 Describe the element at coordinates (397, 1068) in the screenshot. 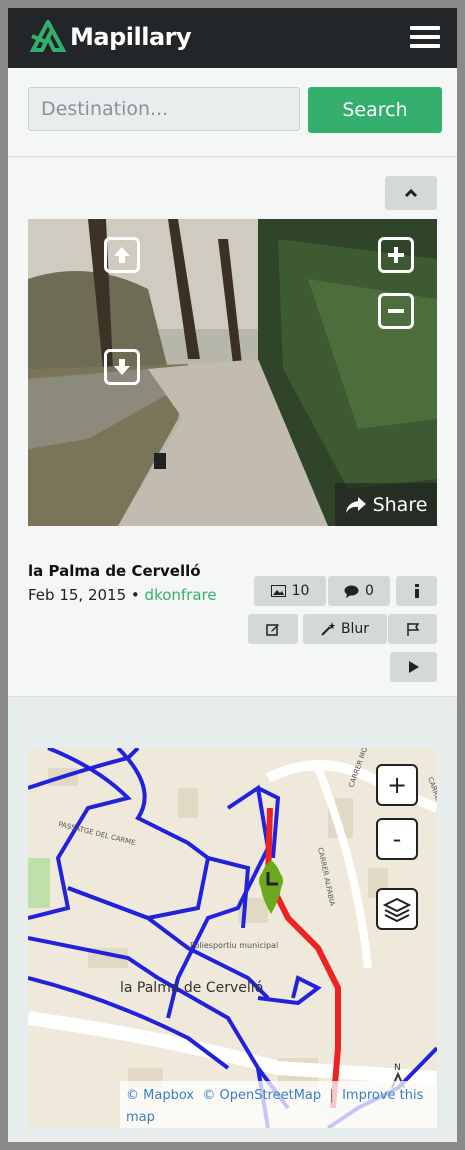

I see `svg-text: N` at that location.